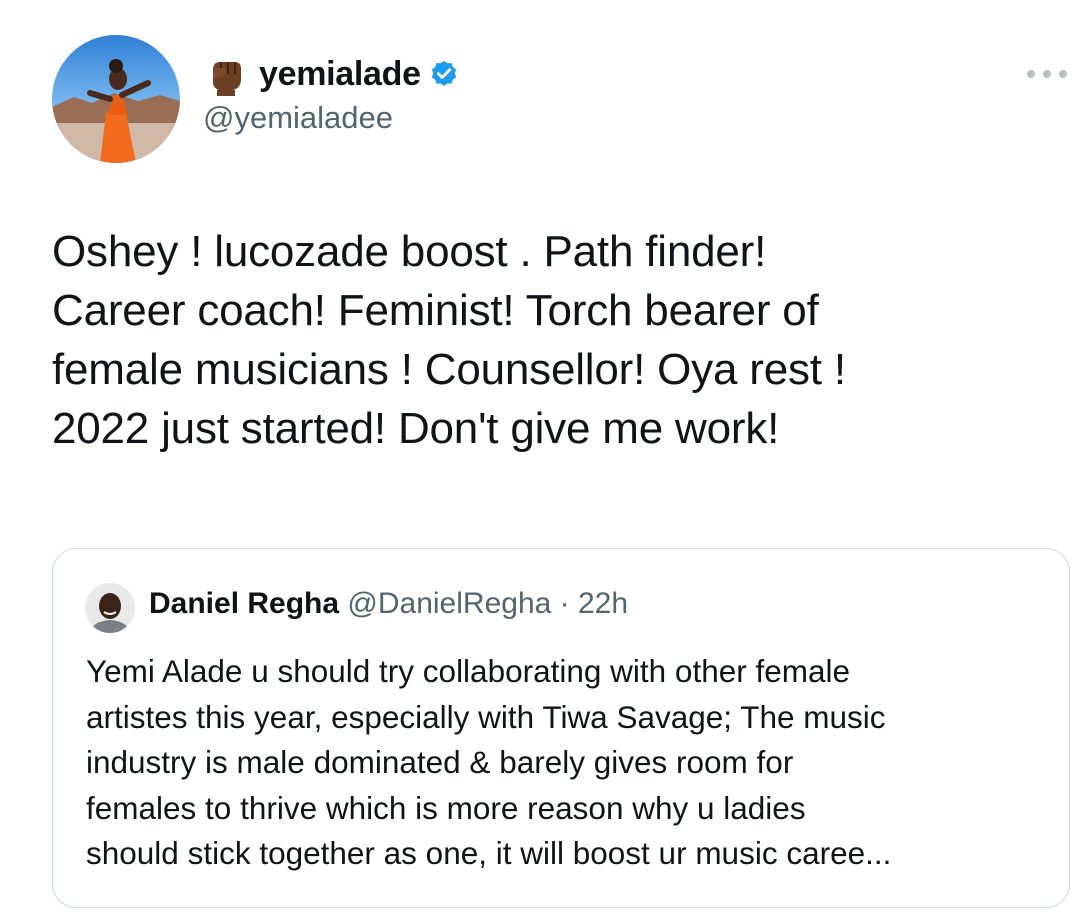  I want to click on verified-badge-icon, so click(443, 73).